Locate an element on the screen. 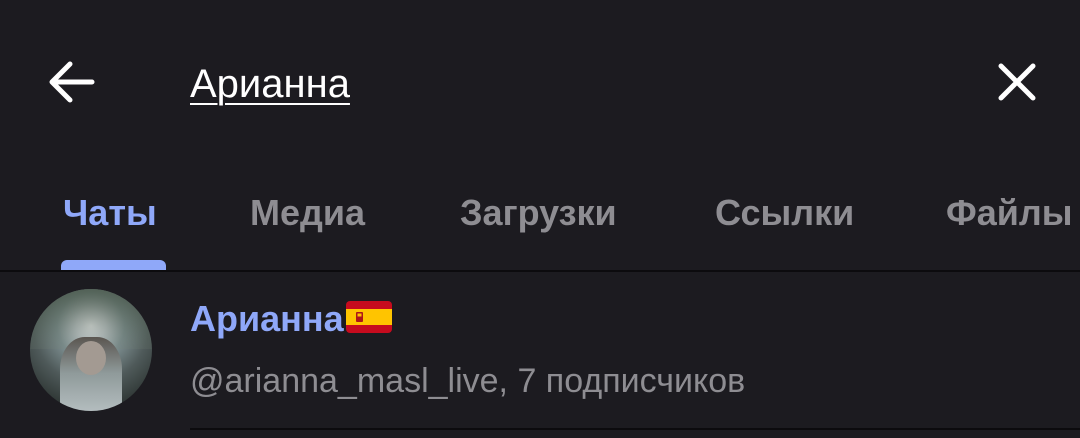  avatar is located at coordinates (91, 350).